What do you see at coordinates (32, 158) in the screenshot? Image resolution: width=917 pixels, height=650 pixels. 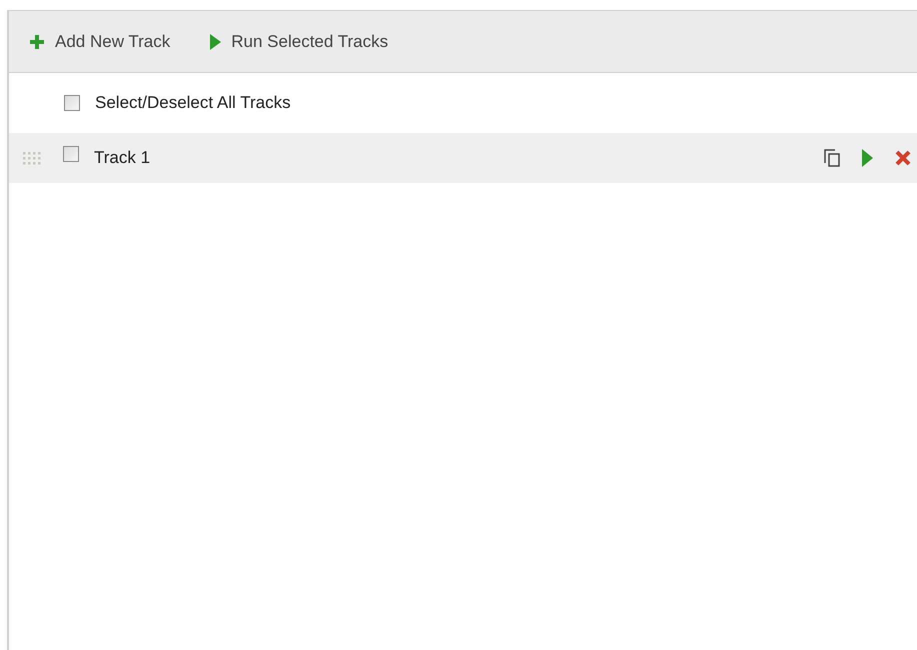 I see `drag-handle-icon` at bounding box center [32, 158].